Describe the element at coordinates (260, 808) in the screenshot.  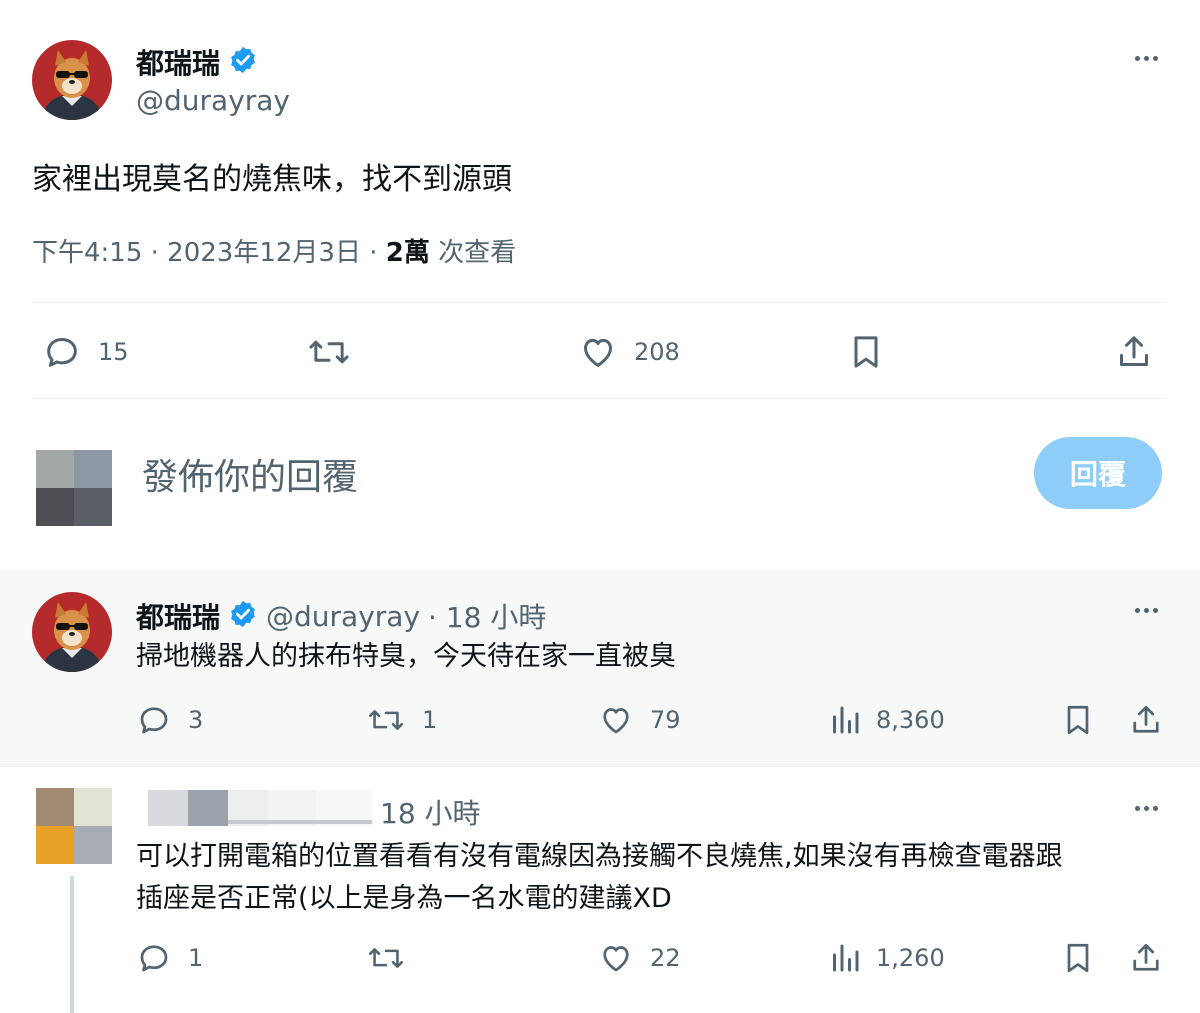
I see `redacted-author-name` at that location.